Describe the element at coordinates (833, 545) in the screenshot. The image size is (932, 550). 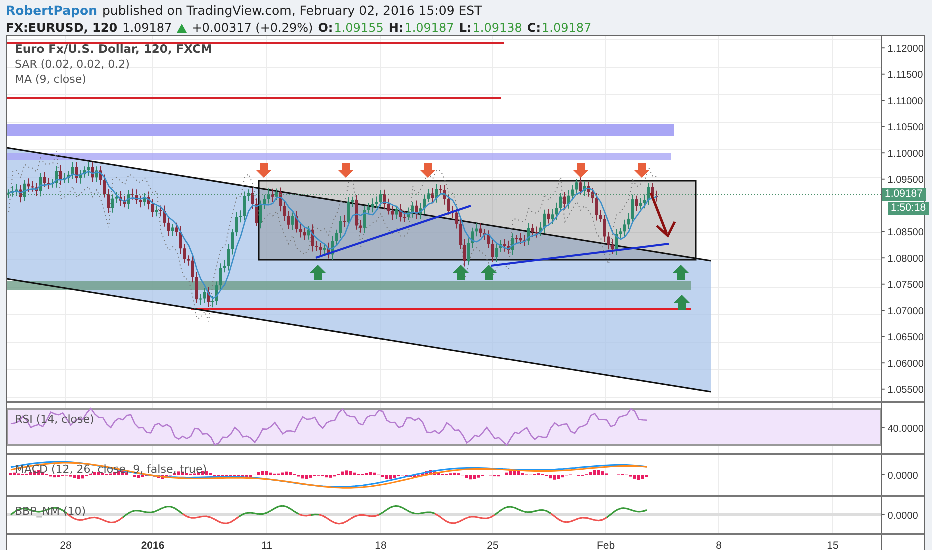
I see `date-label: 15` at that location.